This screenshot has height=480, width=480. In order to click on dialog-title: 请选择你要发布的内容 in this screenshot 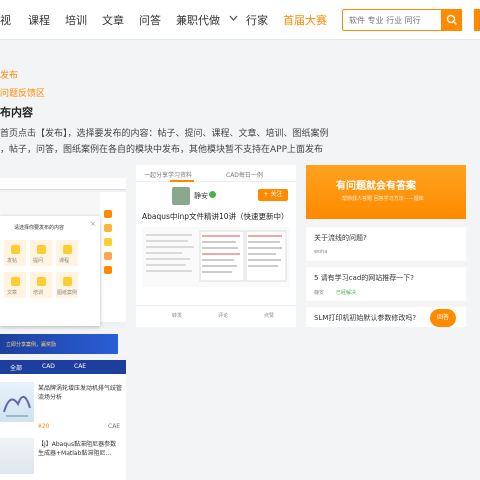, I will do `click(39, 228)`.